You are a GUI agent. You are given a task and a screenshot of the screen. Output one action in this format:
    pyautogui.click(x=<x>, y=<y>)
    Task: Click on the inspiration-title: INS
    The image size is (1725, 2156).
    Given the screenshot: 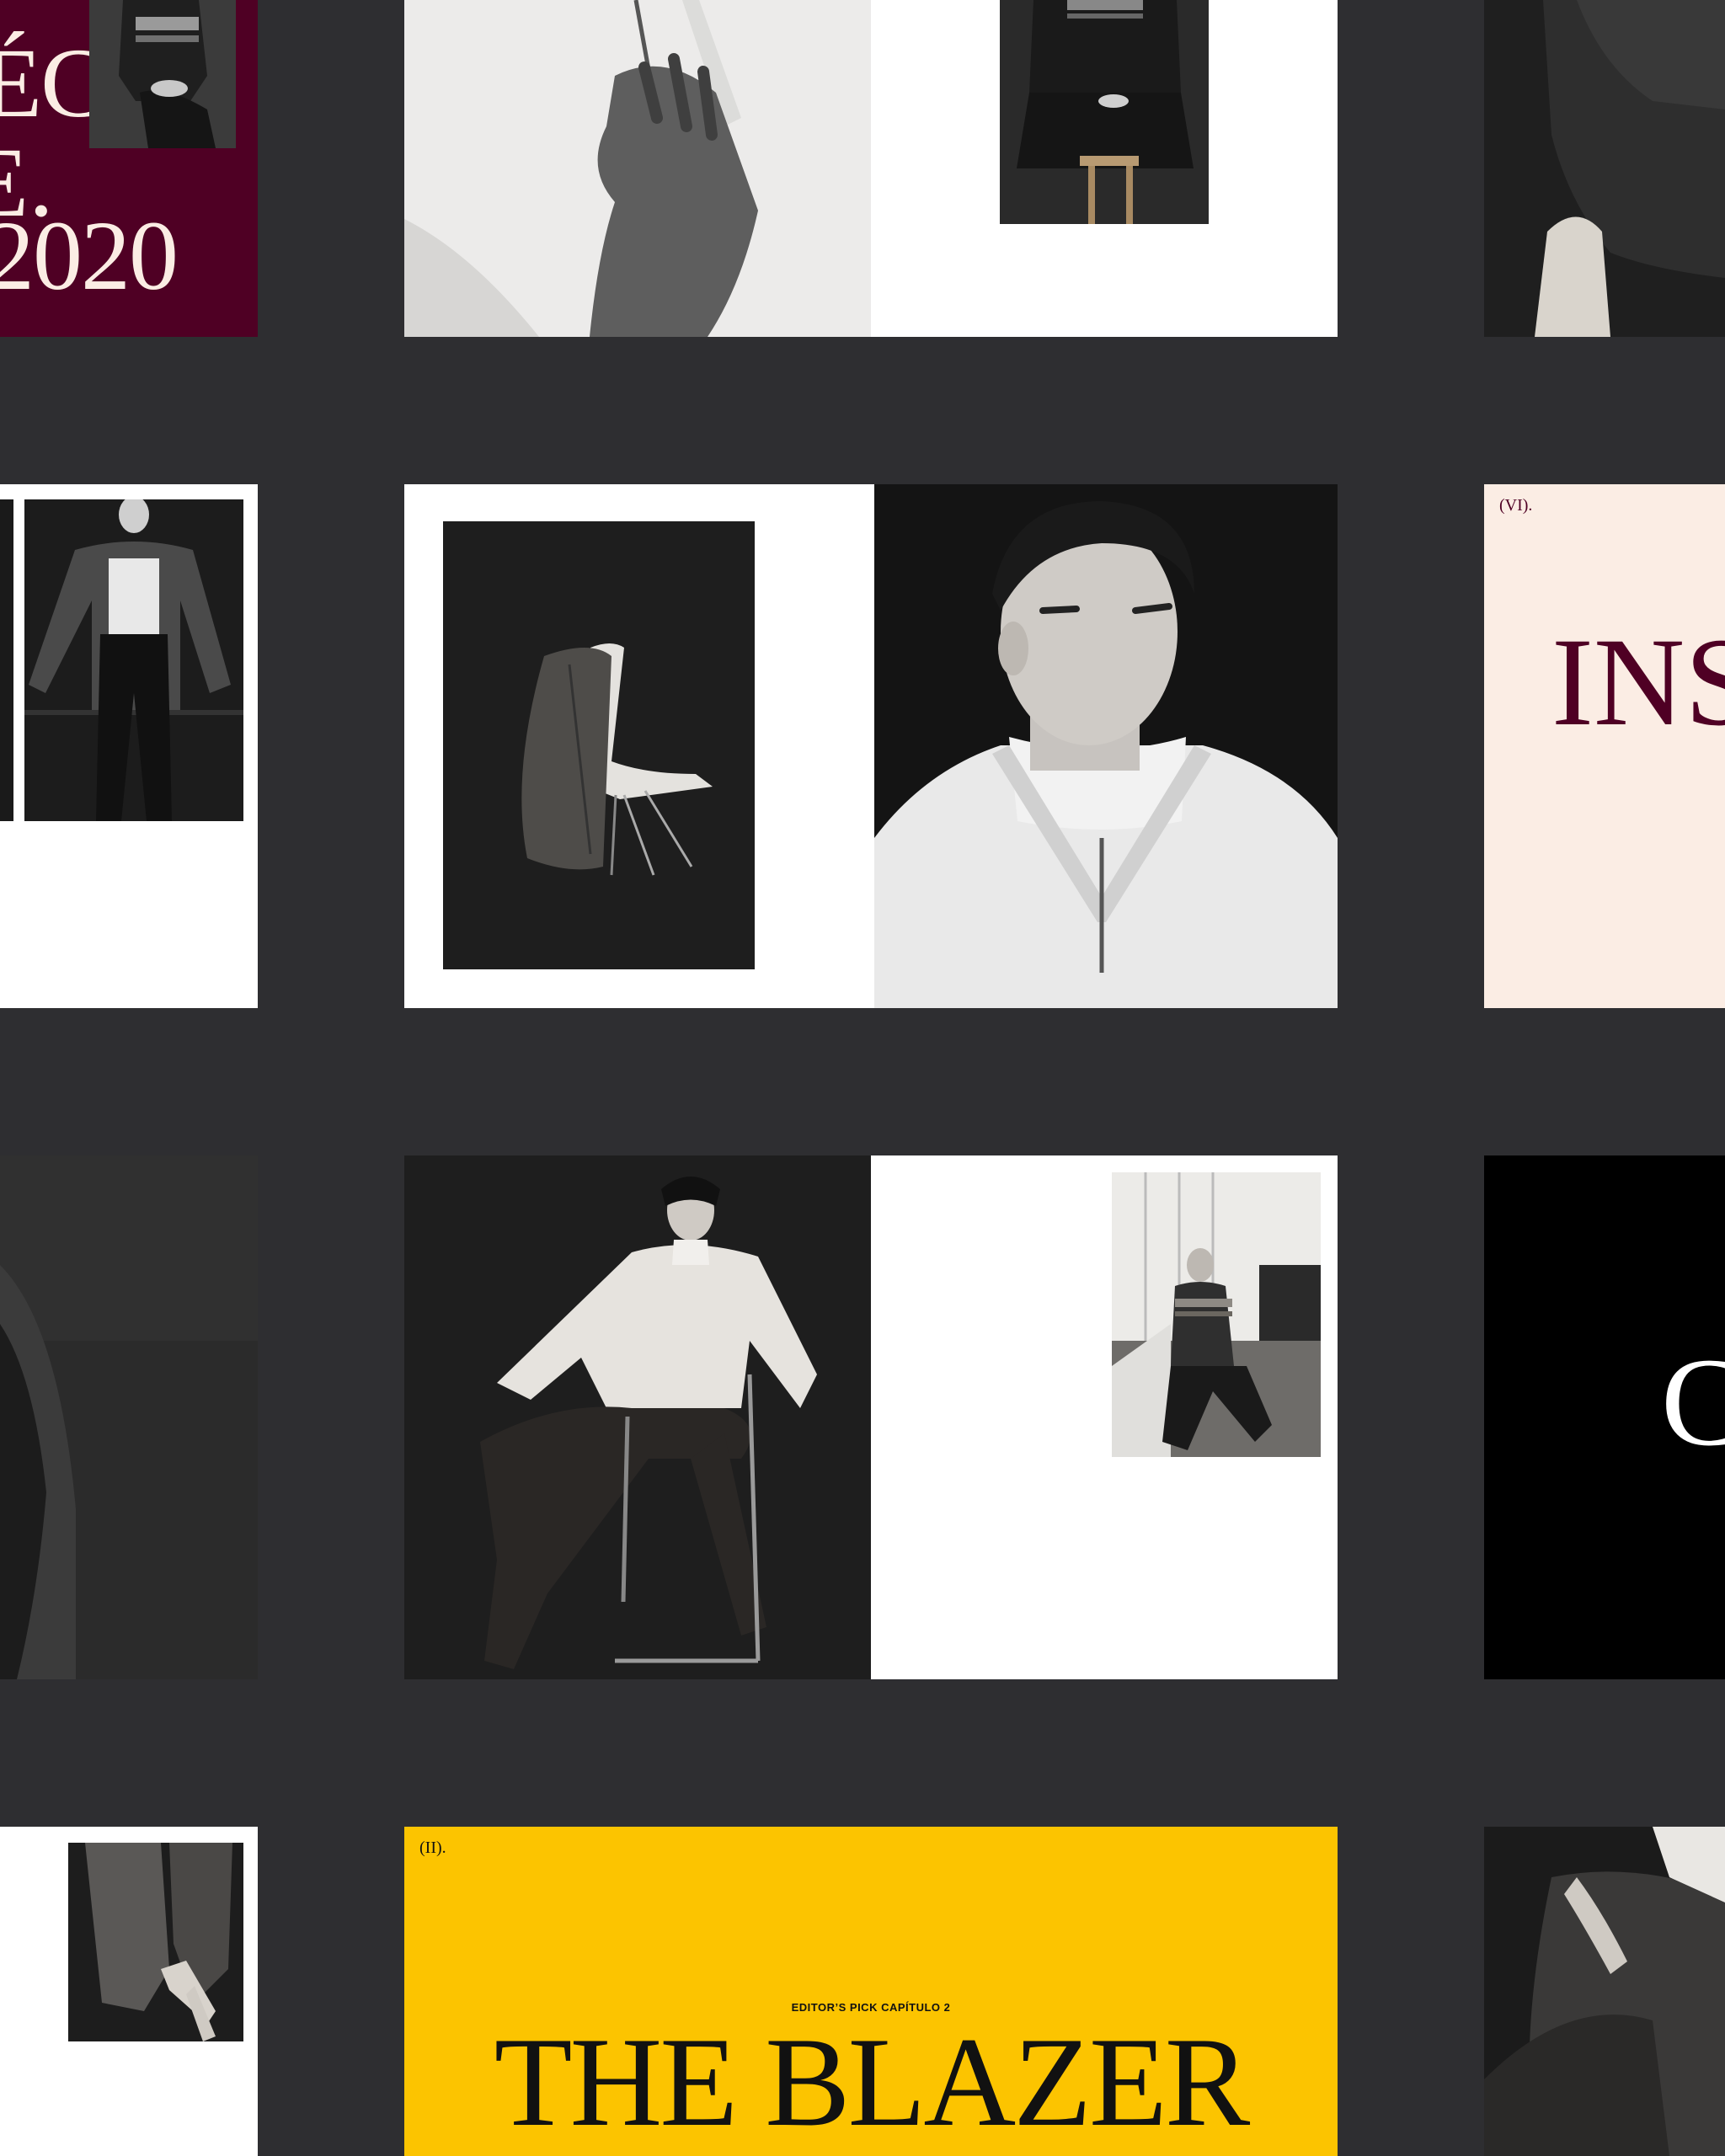 What is the action you would take?
    pyautogui.click(x=1638, y=682)
    